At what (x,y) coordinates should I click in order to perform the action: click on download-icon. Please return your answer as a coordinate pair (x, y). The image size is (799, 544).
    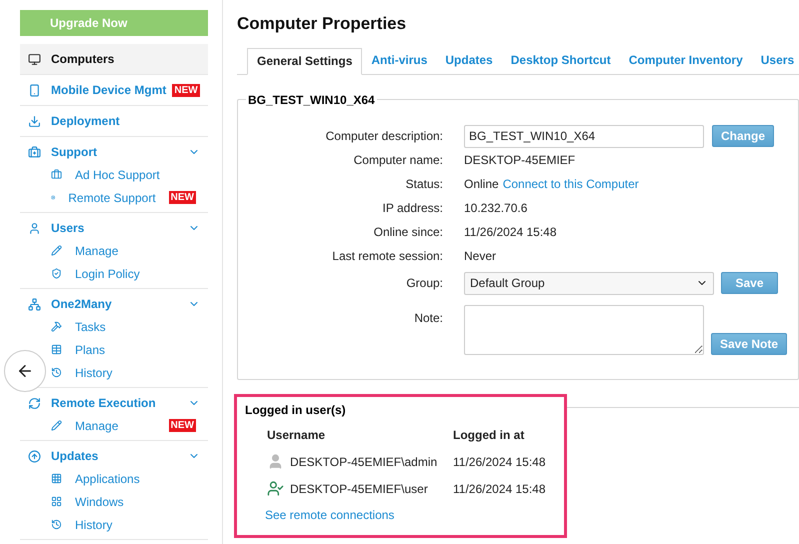
    Looking at the image, I should click on (34, 121).